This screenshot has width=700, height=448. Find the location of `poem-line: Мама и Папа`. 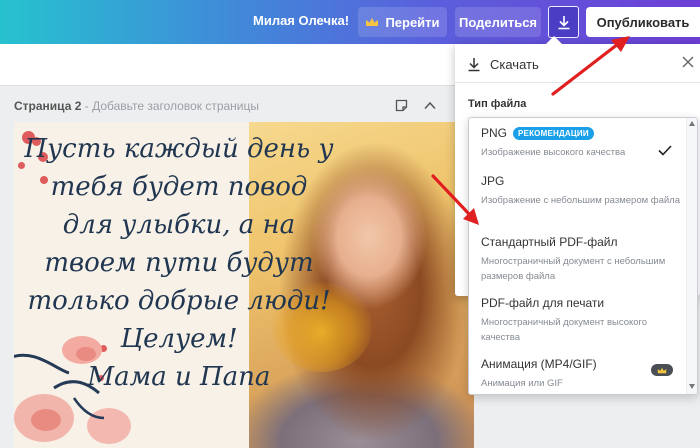

poem-line: Мама и Папа is located at coordinates (179, 377).